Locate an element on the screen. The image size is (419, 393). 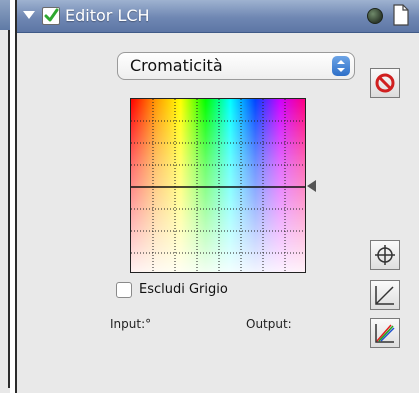
exclude-gray-checkbox is located at coordinates (124, 290).